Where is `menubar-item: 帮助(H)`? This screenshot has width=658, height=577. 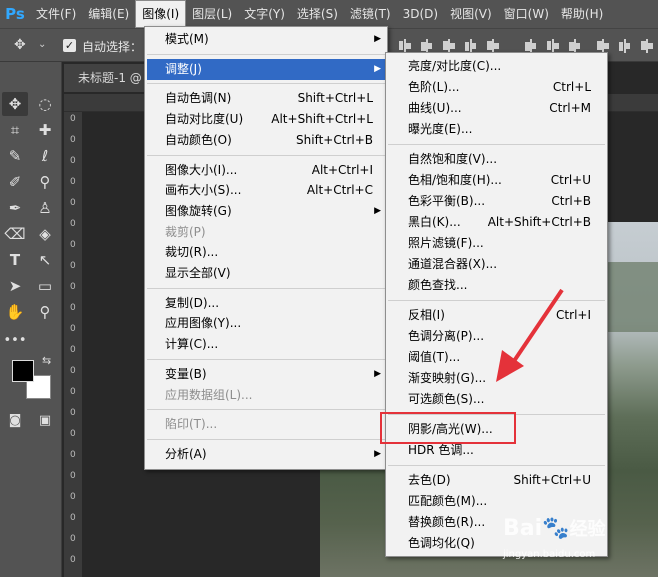 menubar-item: 帮助(H) is located at coordinates (582, 14).